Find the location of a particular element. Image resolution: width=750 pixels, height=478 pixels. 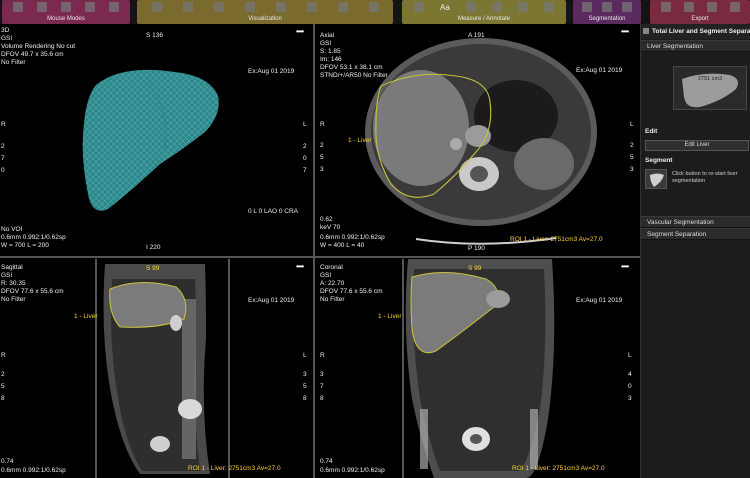

panel-close-icon is located at coordinates (646, 31).